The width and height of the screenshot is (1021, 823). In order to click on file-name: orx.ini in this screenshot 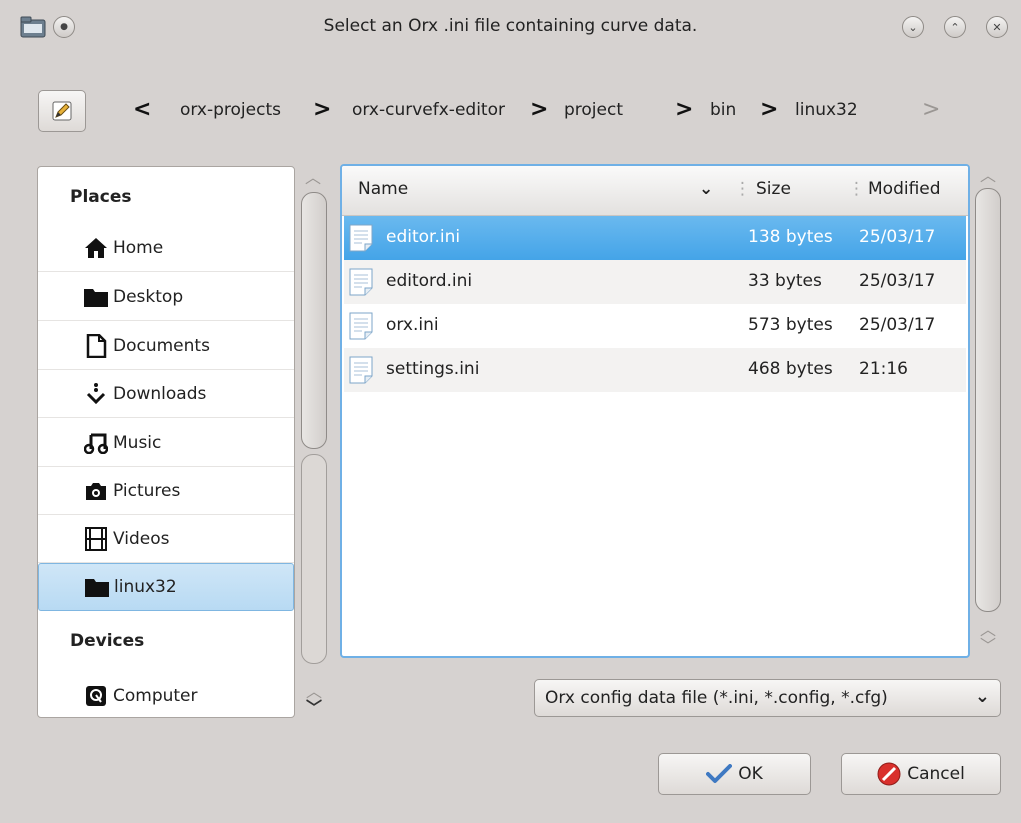, I will do `click(412, 325)`.